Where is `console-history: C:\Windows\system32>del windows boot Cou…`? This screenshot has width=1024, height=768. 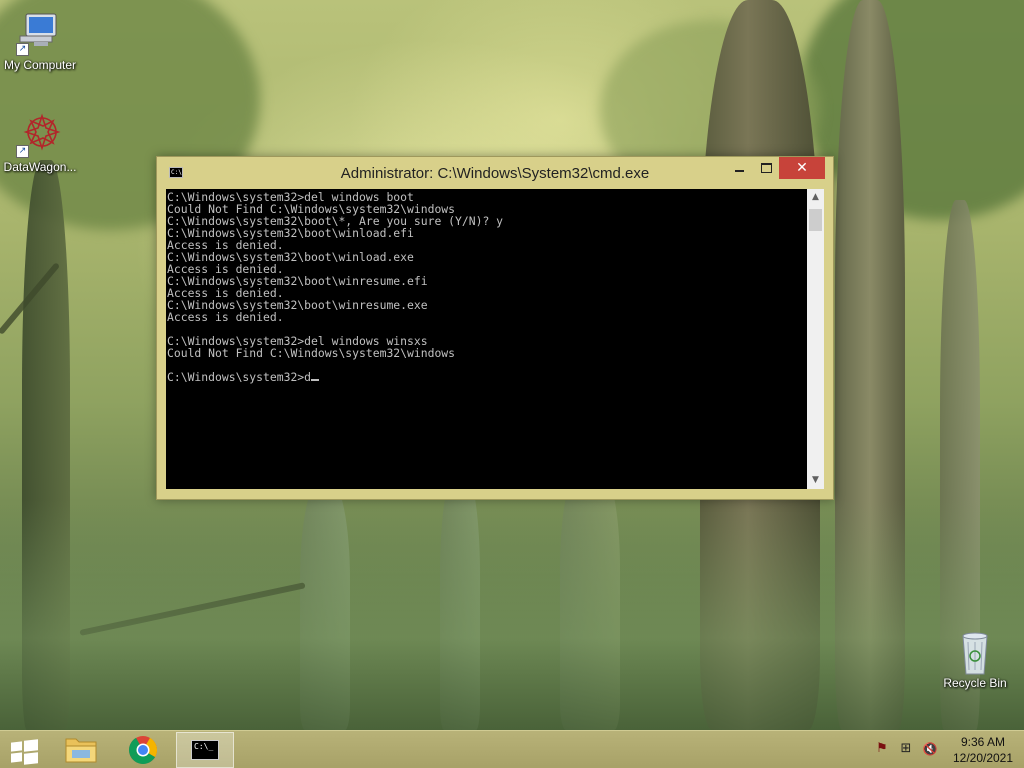
console-history: C:\Windows\system32>del windows boot Cou… is located at coordinates (335, 275).